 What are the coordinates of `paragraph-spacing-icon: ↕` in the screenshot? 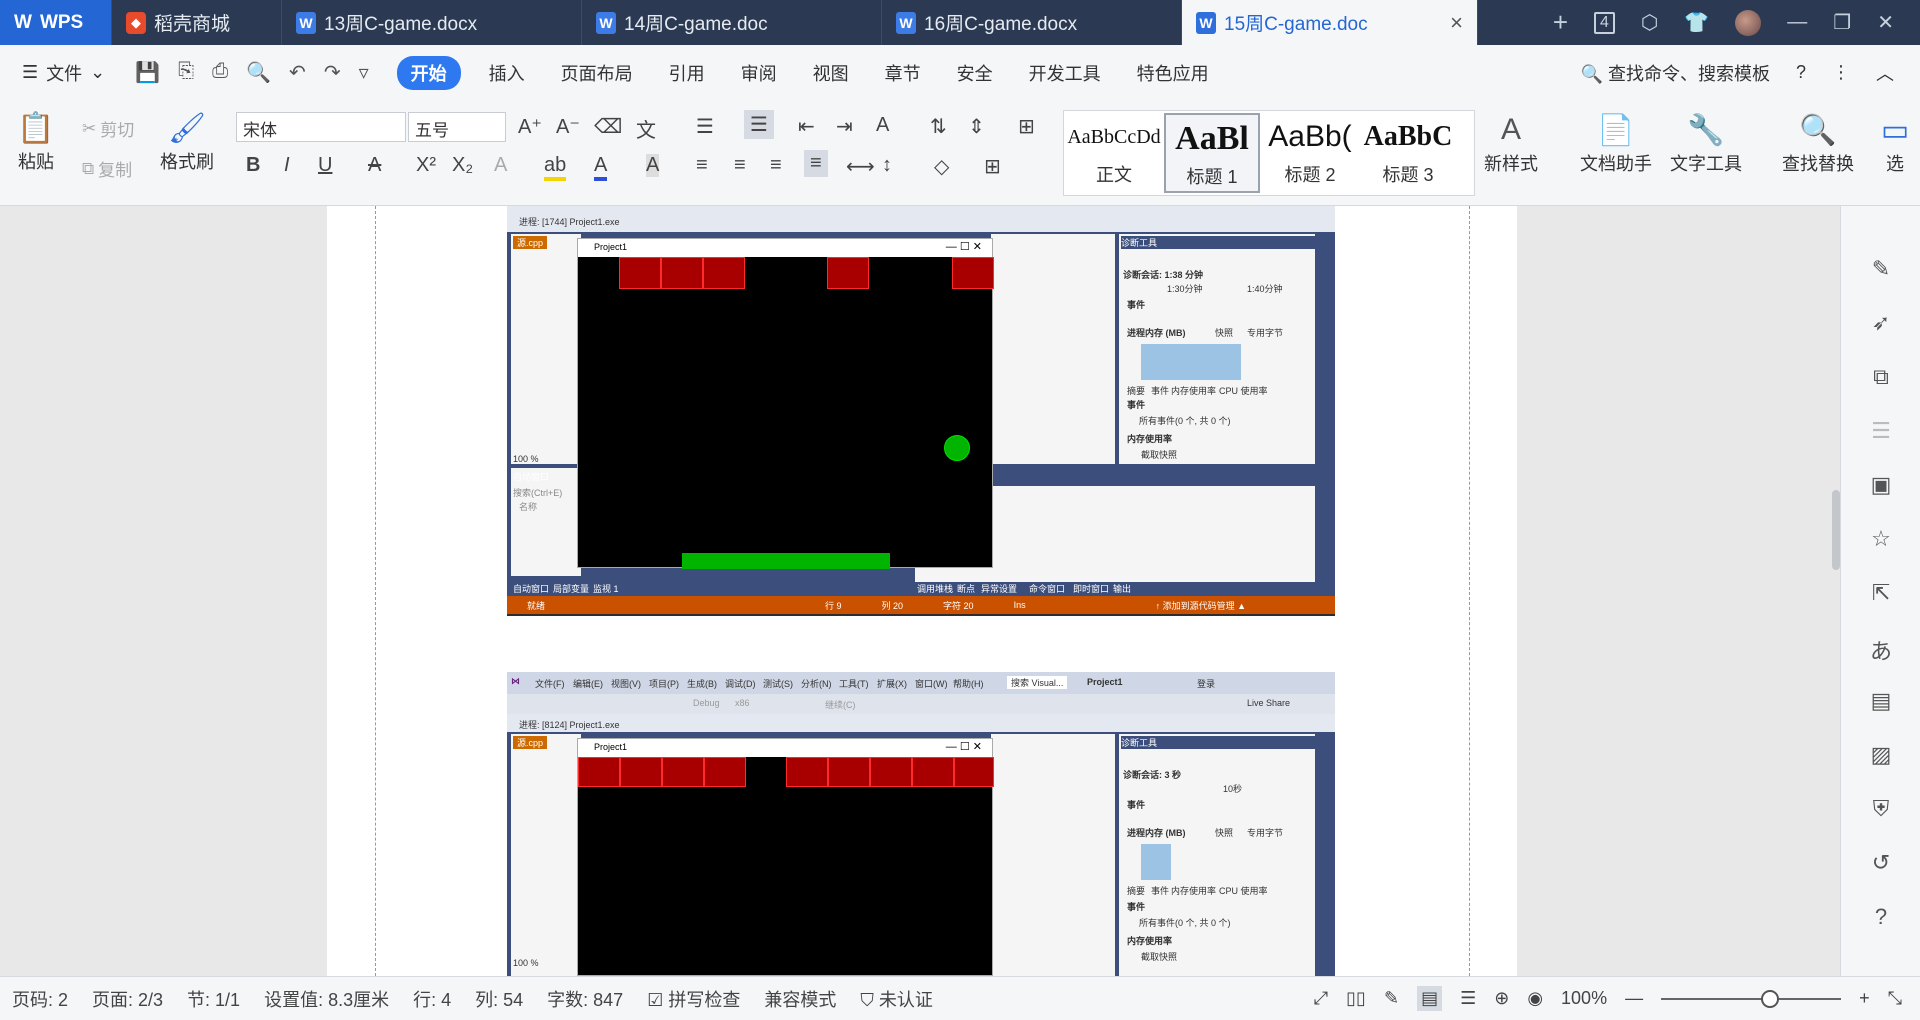 It's located at (887, 165).